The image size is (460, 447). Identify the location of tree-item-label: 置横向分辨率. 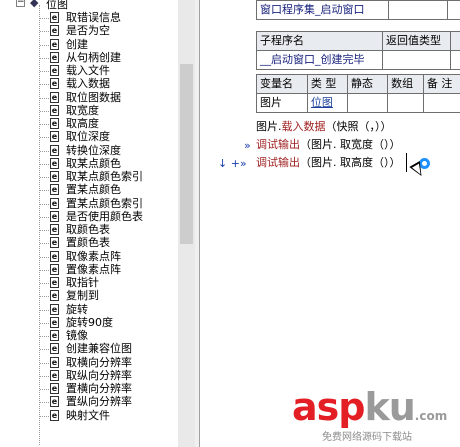
(99, 388).